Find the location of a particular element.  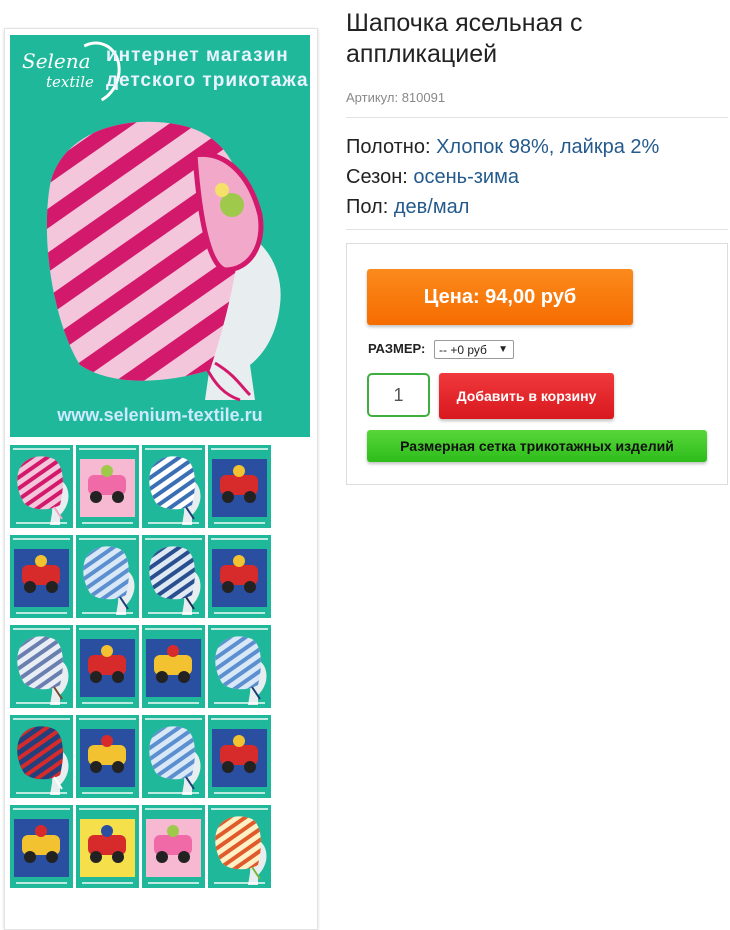

add-to-cart-button: Добавить в корзину is located at coordinates (526, 396).